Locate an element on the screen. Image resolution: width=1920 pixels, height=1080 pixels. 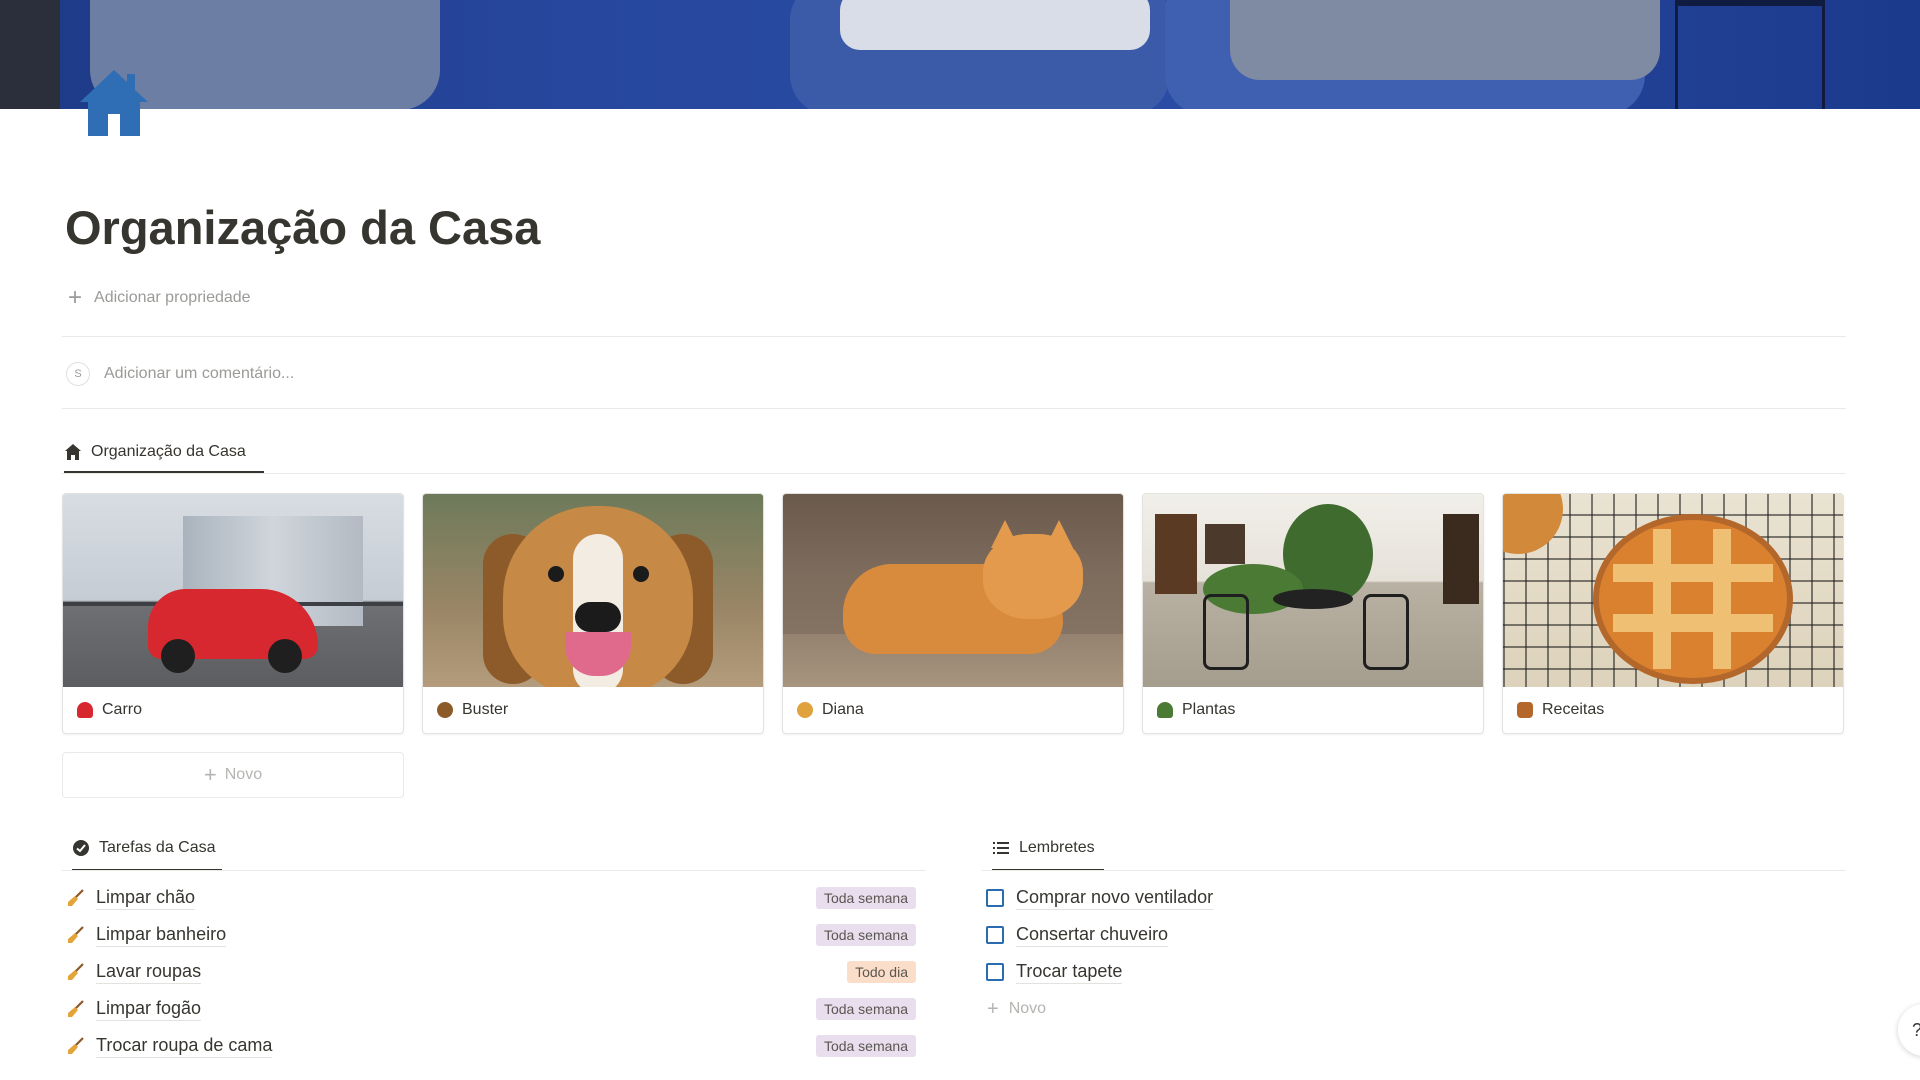
card-cover-car is located at coordinates (233, 590).